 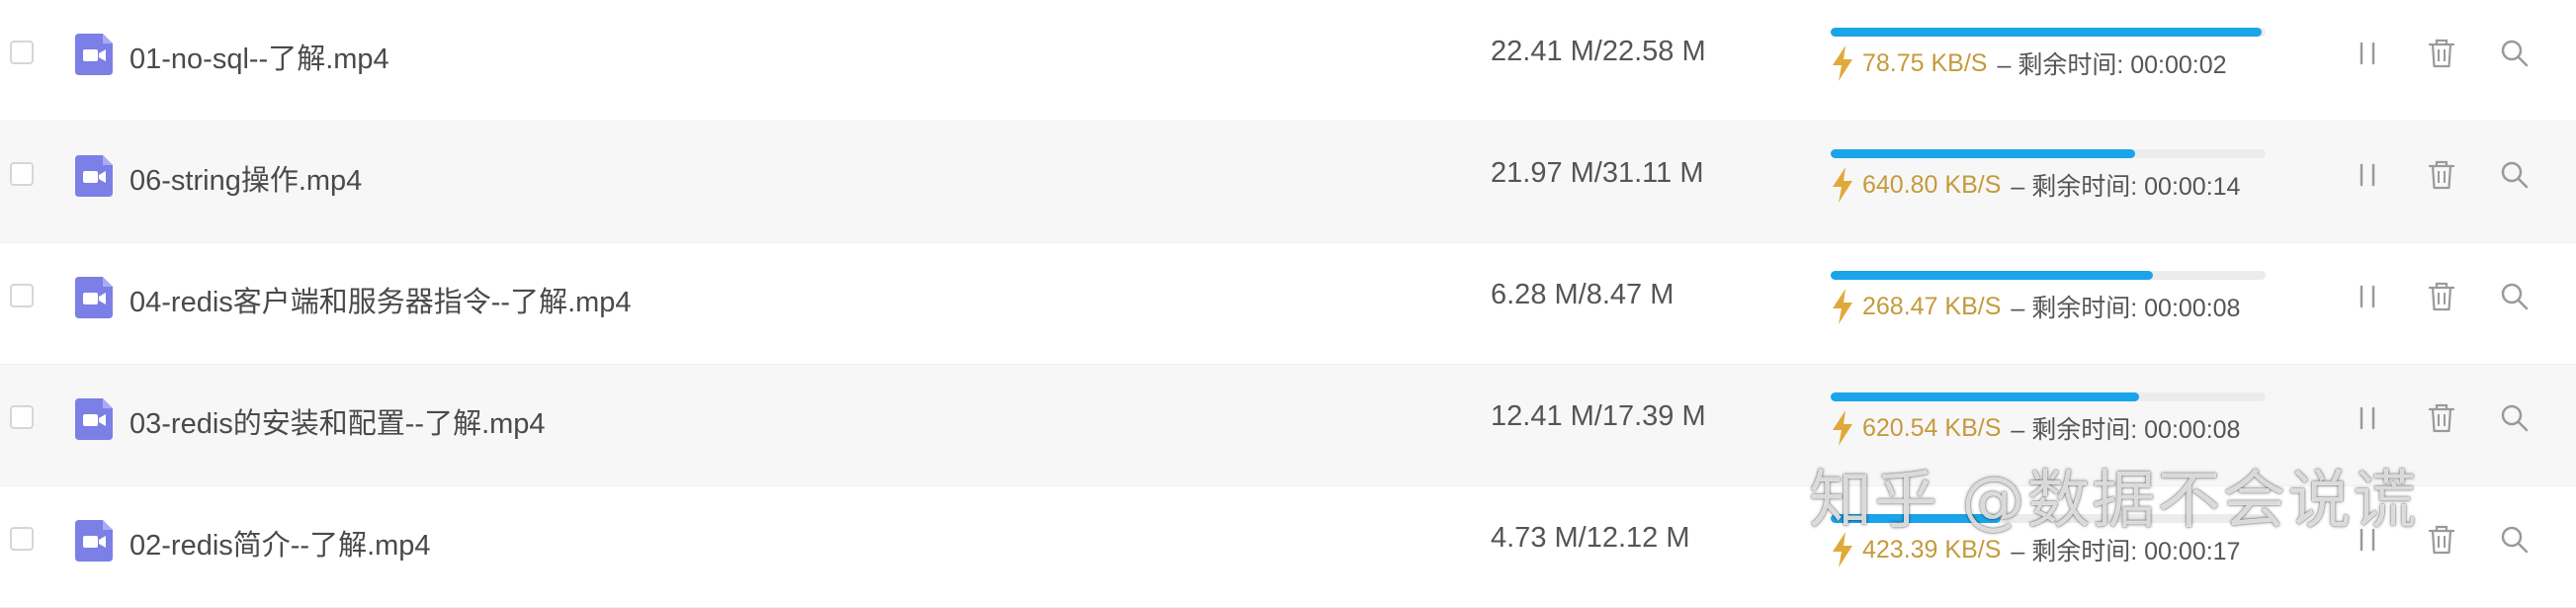 I want to click on file-size-progress: 6.28 M/8.47 M, so click(x=1582, y=295).